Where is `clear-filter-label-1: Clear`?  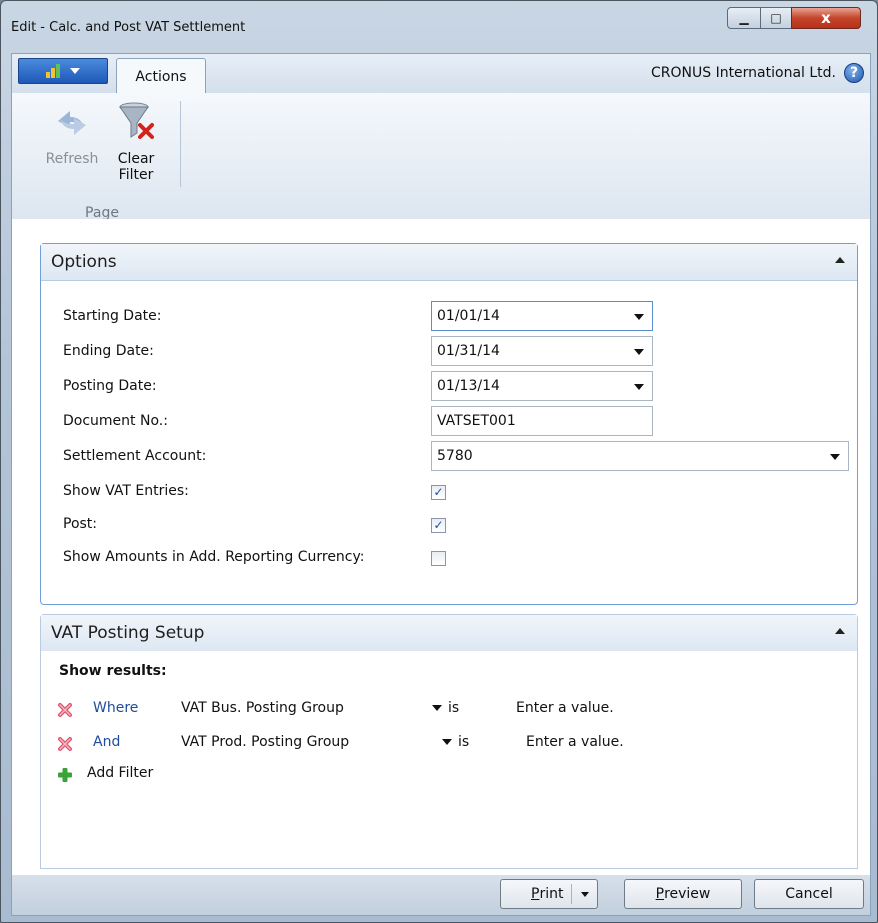 clear-filter-label-1: Clear is located at coordinates (136, 159).